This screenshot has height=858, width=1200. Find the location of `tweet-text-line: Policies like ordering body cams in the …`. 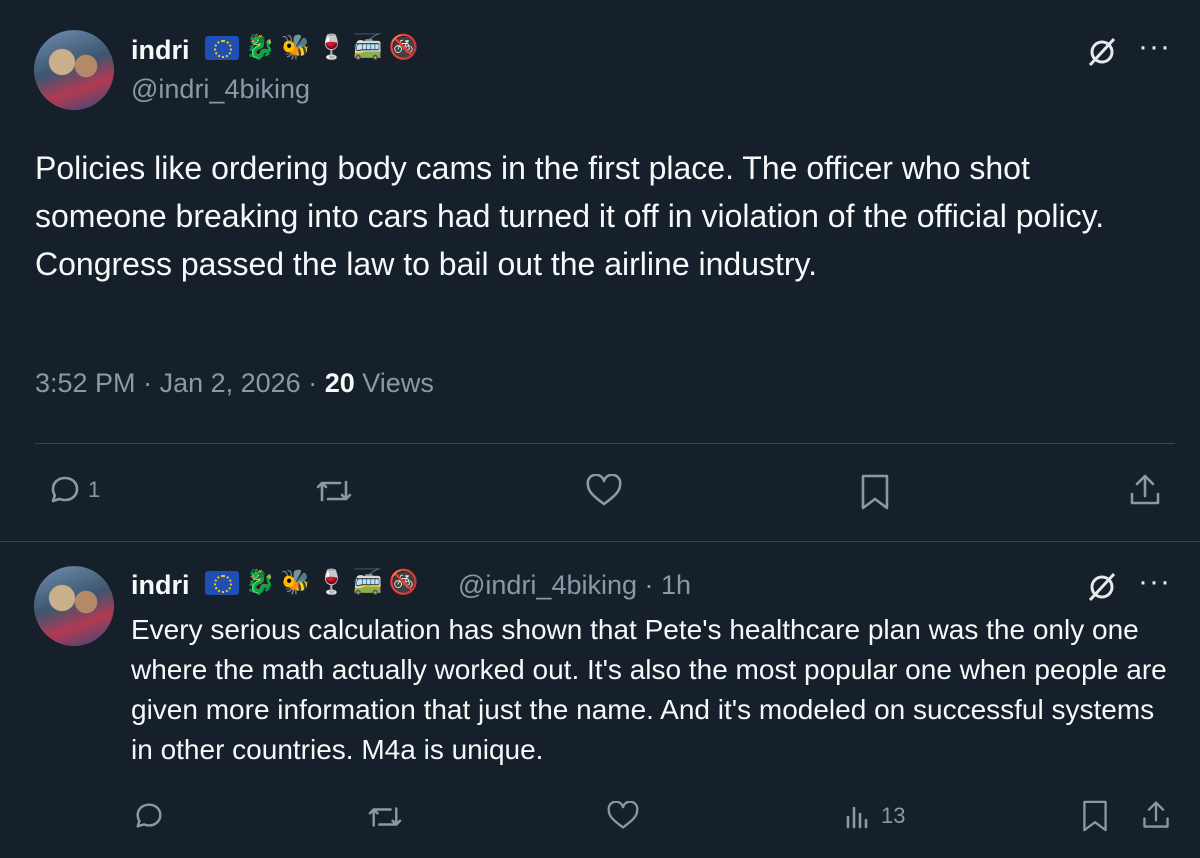

tweet-text-line: Policies like ordering body cams in the … is located at coordinates (570, 192).